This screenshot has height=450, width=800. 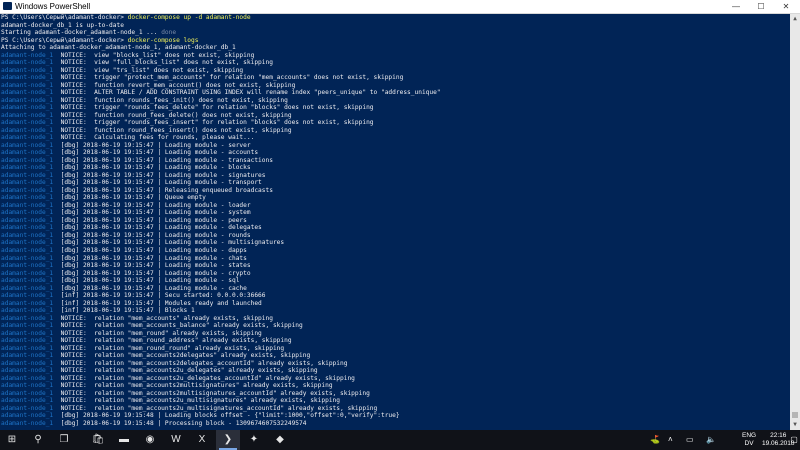 What do you see at coordinates (53, 6) in the screenshot?
I see `window-title: Windows PowerShell` at bounding box center [53, 6].